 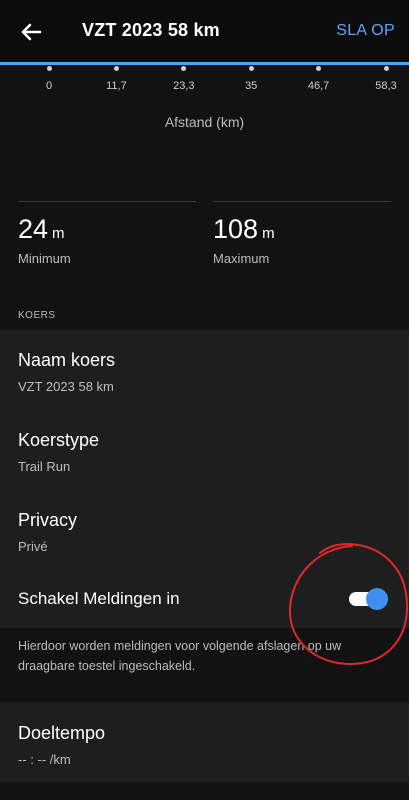 What do you see at coordinates (67, 360) in the screenshot?
I see `course-name-label: Naam koers` at bounding box center [67, 360].